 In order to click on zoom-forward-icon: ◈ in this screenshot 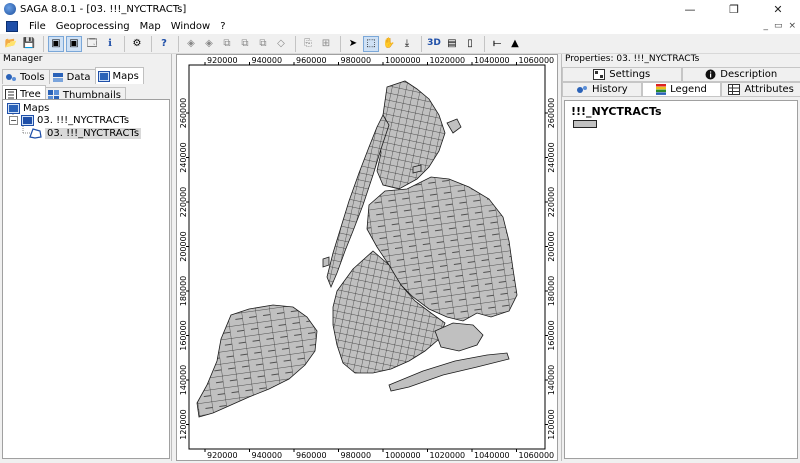, I will do `click(209, 44)`.